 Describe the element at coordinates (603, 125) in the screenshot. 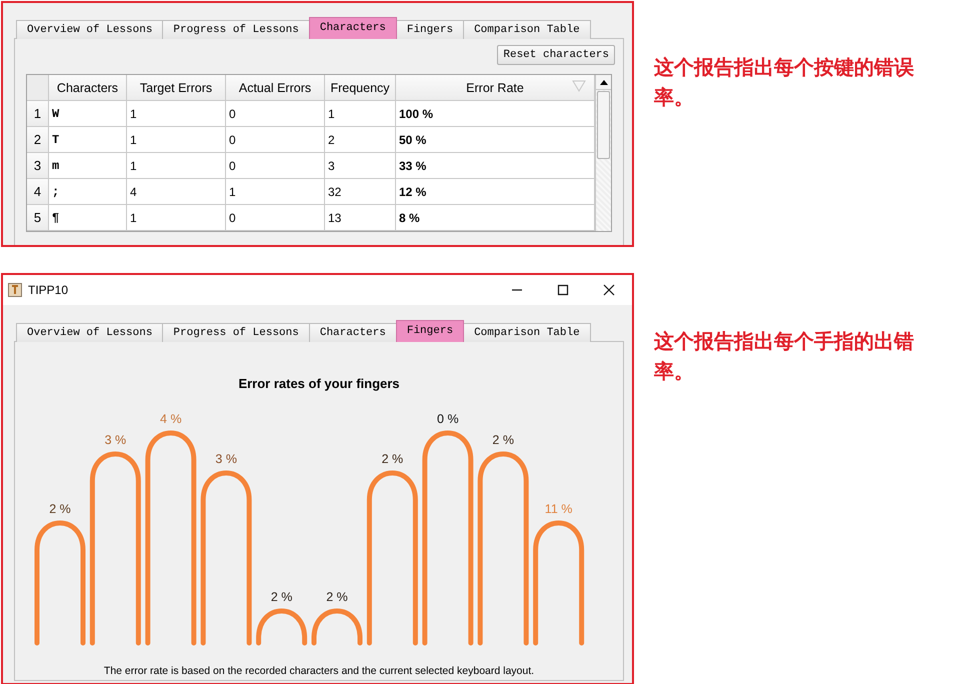

I see `scrollbar-thumb` at that location.